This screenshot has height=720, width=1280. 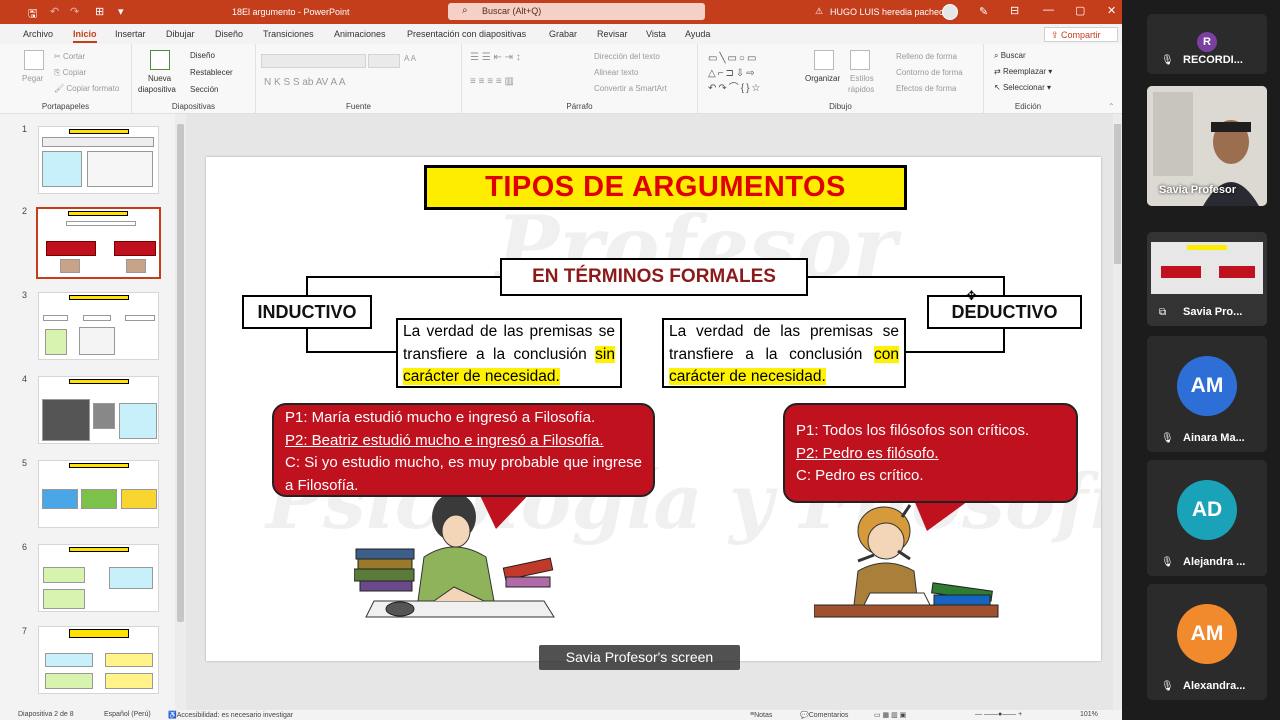 What do you see at coordinates (926, 88) in the screenshot?
I see `shape-effects-button: Efectos de forma` at bounding box center [926, 88].